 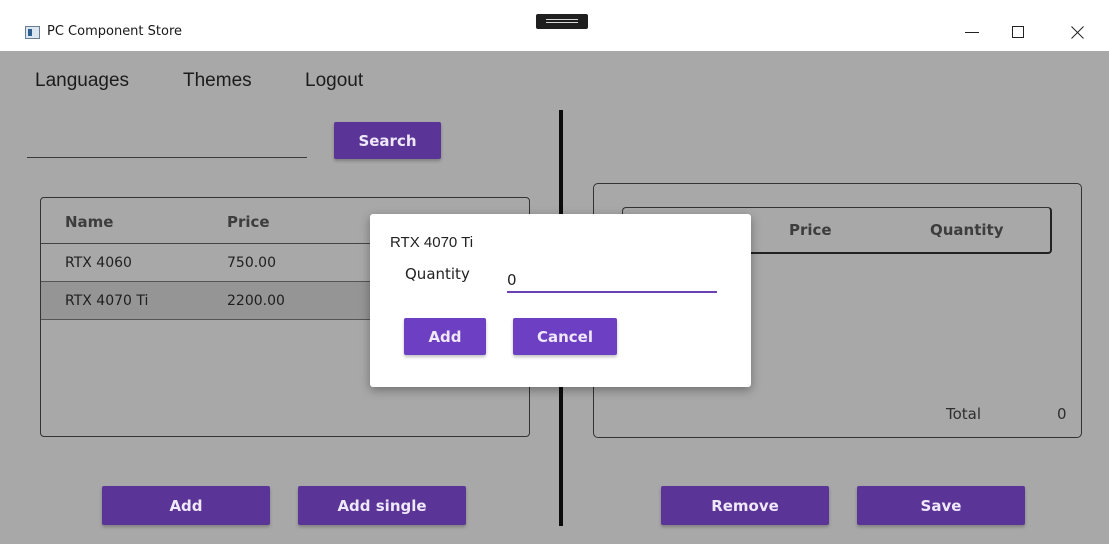 What do you see at coordinates (964, 414) in the screenshot?
I see `total-label: Total` at bounding box center [964, 414].